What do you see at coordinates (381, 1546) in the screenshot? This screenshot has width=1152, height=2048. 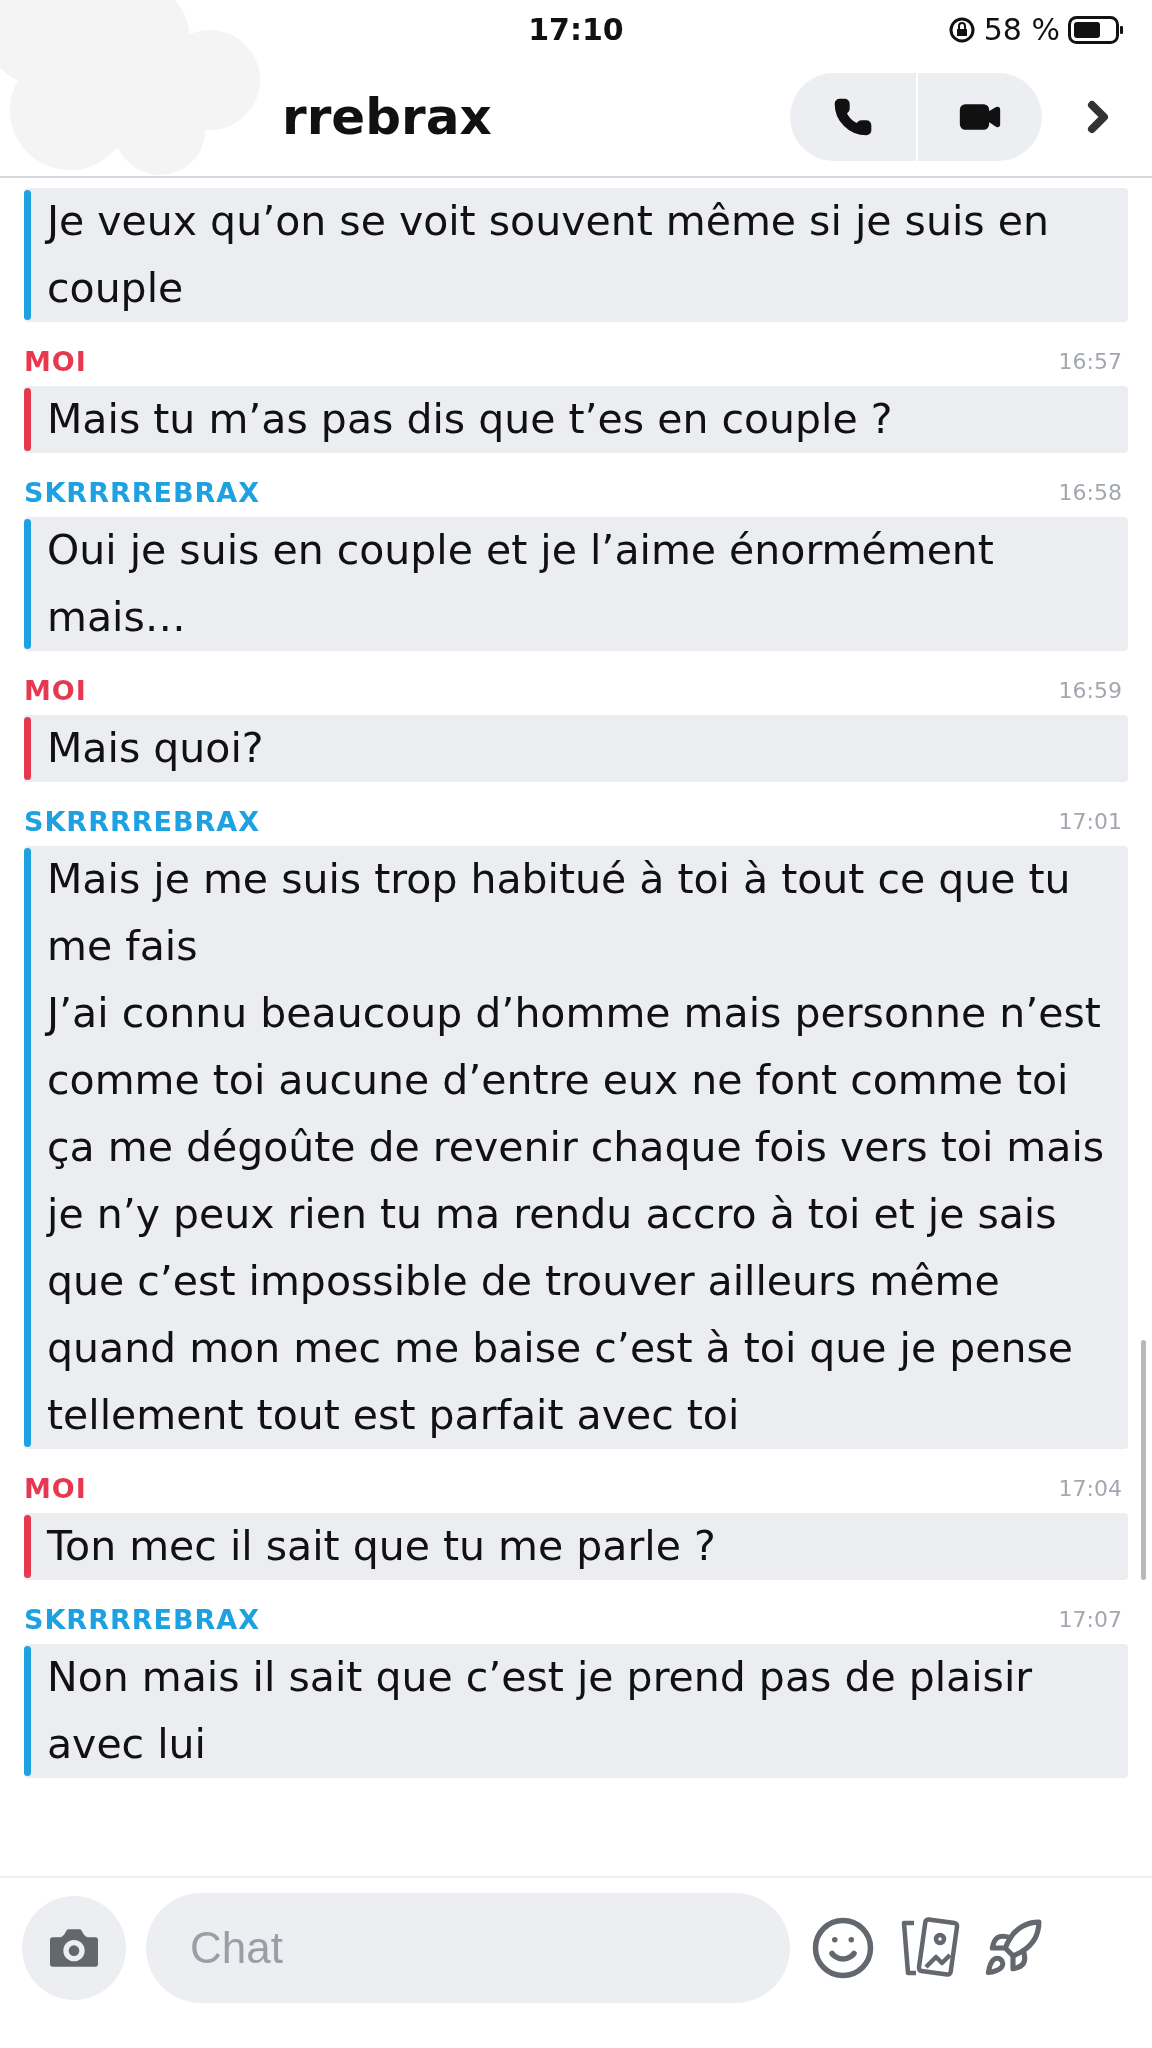 I see `message-text: Ton mec il sait que tu me parle ?` at bounding box center [381, 1546].